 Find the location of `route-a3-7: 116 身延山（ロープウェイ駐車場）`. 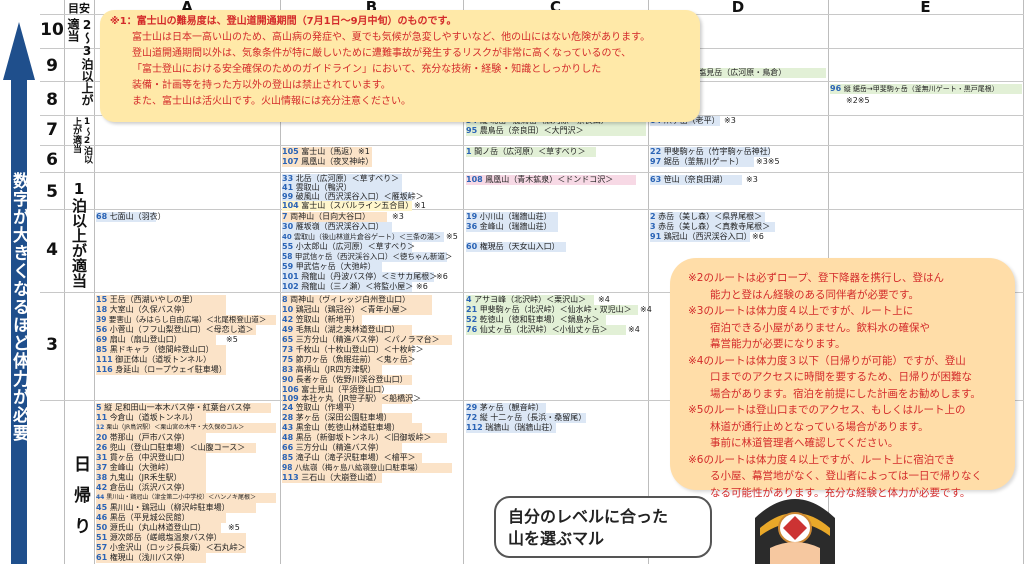

route-a3-7: 116 身延山（ロープウェイ駐車場） is located at coordinates (161, 370).